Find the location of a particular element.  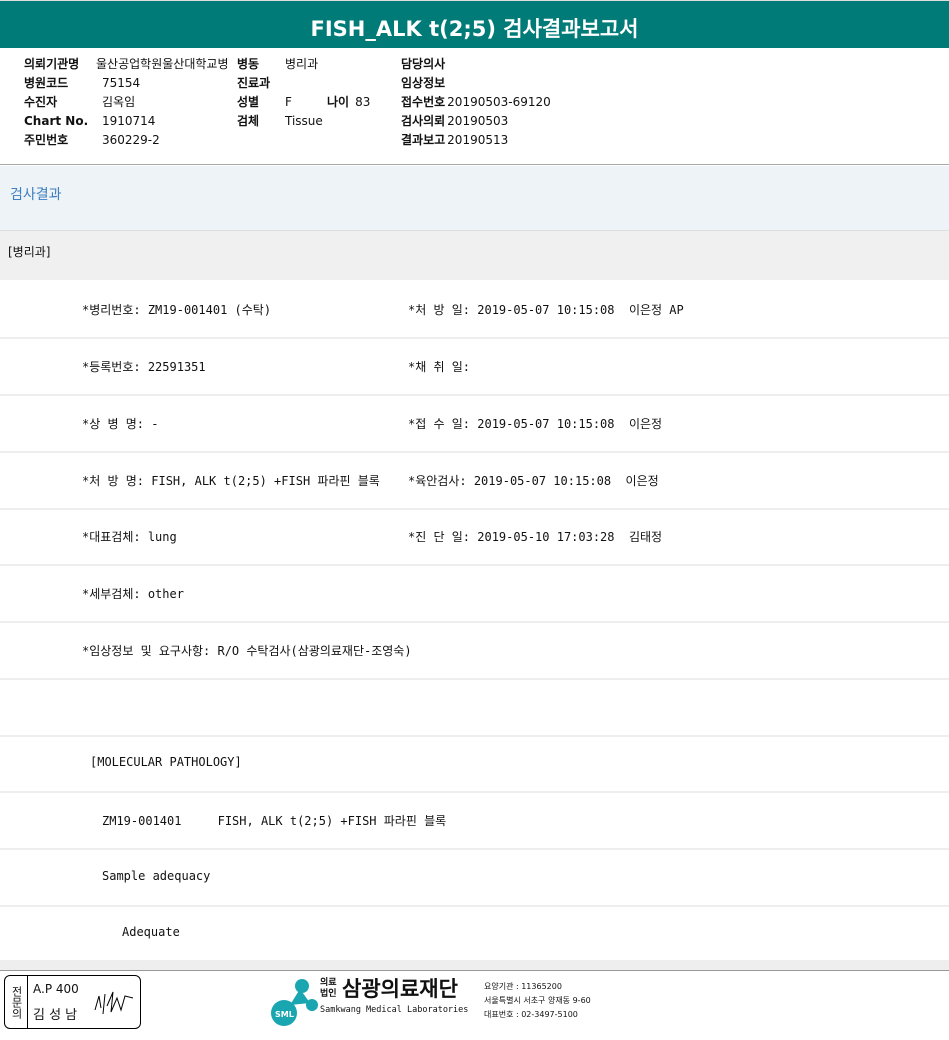

report-label: 결과보고 is located at coordinates (423, 140).